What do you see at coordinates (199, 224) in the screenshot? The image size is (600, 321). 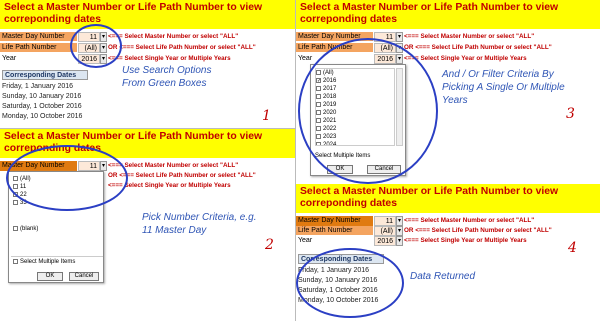 I see `annotation-note: Pick Number Criteria, e.g. 11 Master Day` at bounding box center [199, 224].